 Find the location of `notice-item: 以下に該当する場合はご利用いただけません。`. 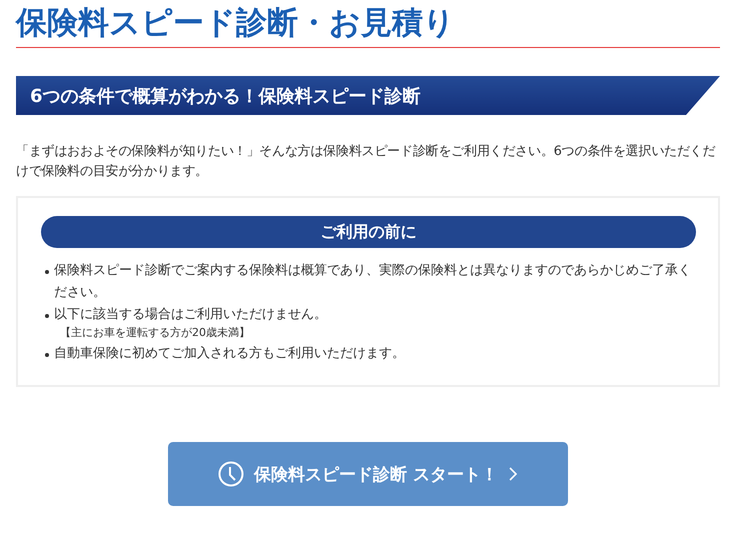

notice-item: 以下に該当する場合はご利用いただけません。 is located at coordinates (190, 314).